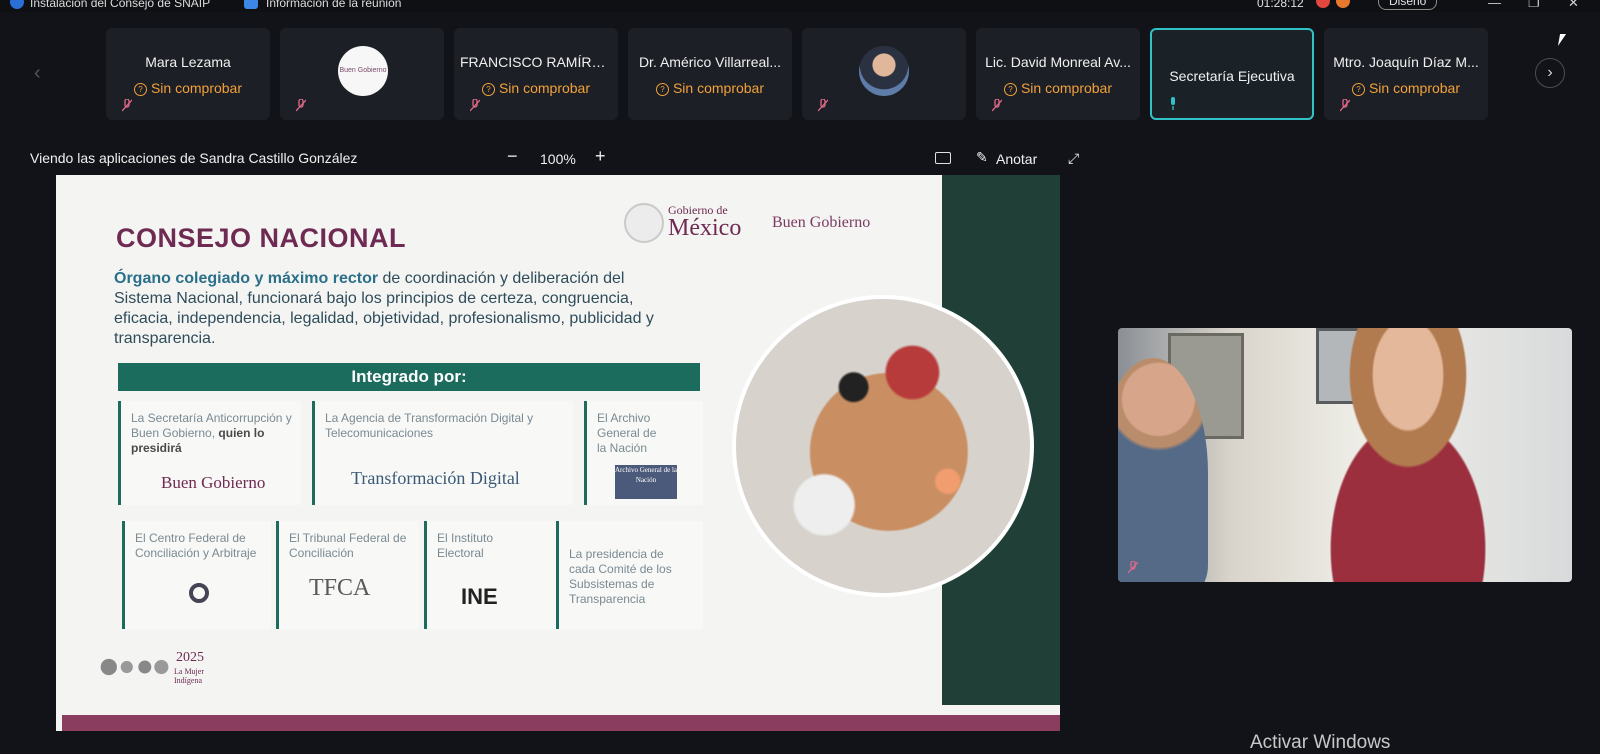 The height and width of the screenshot is (754, 1600). Describe the element at coordinates (188, 74) in the screenshot. I see `participant-tile: Mara Lezama ? Sin comprobar` at that location.